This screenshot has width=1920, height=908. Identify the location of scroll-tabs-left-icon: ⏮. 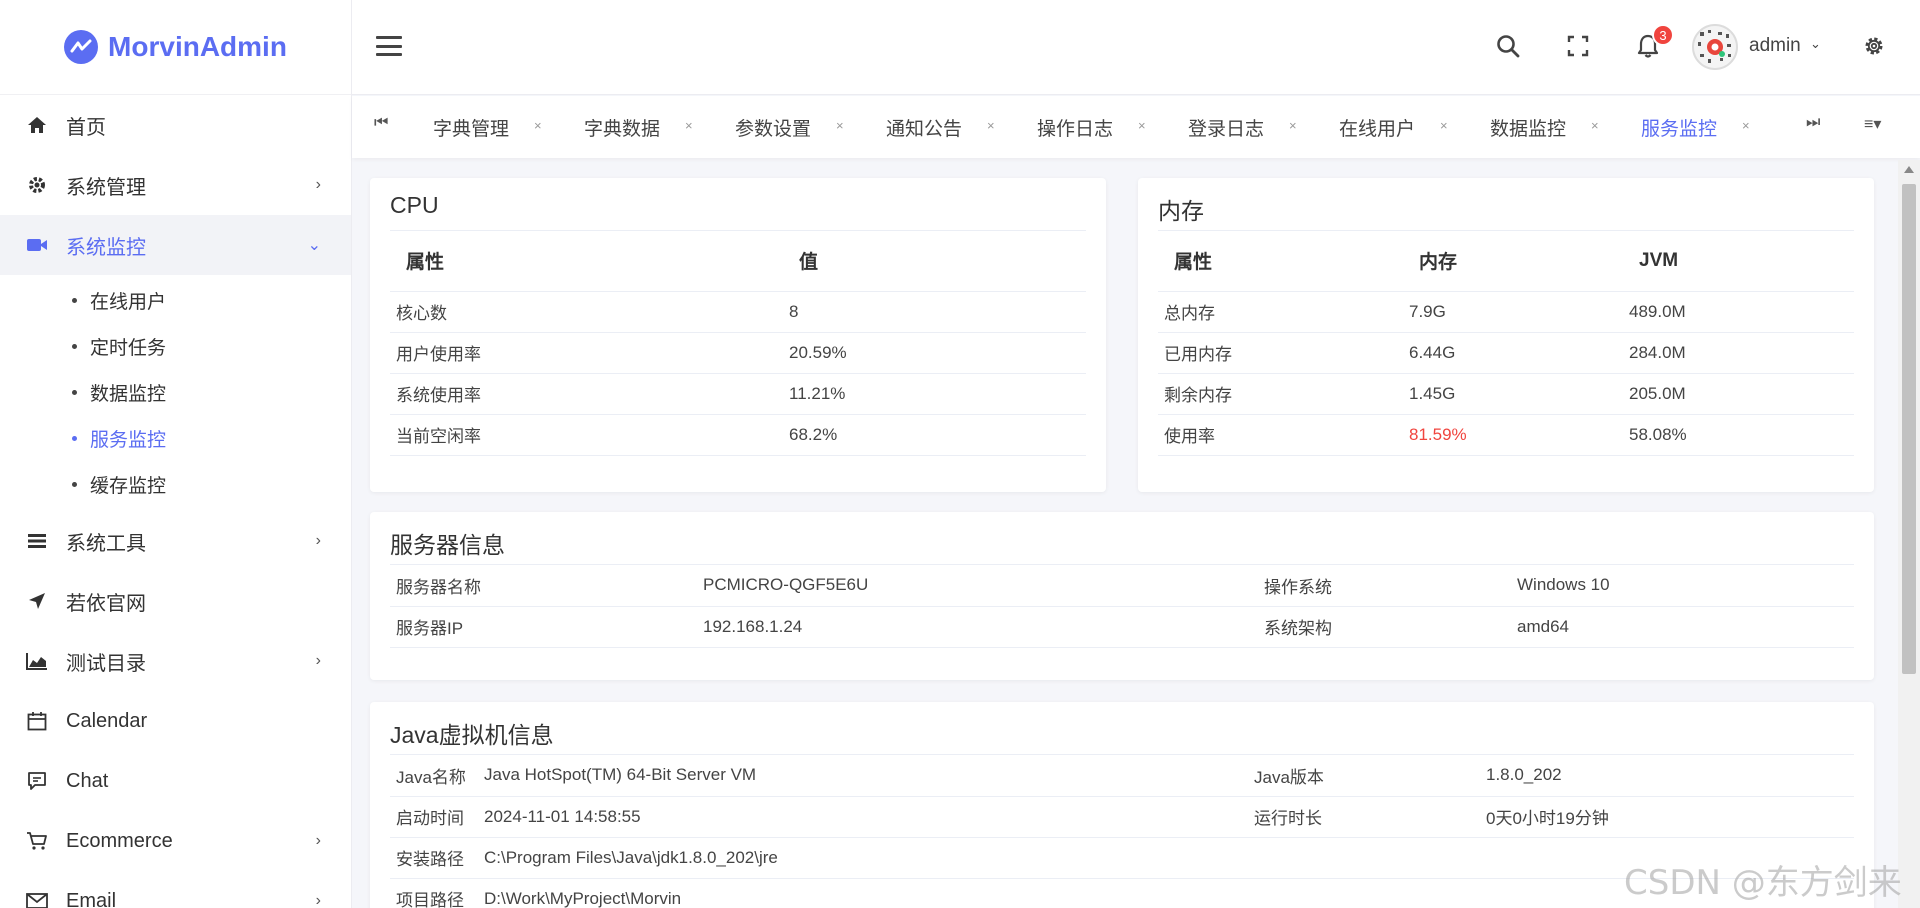
(381, 123).